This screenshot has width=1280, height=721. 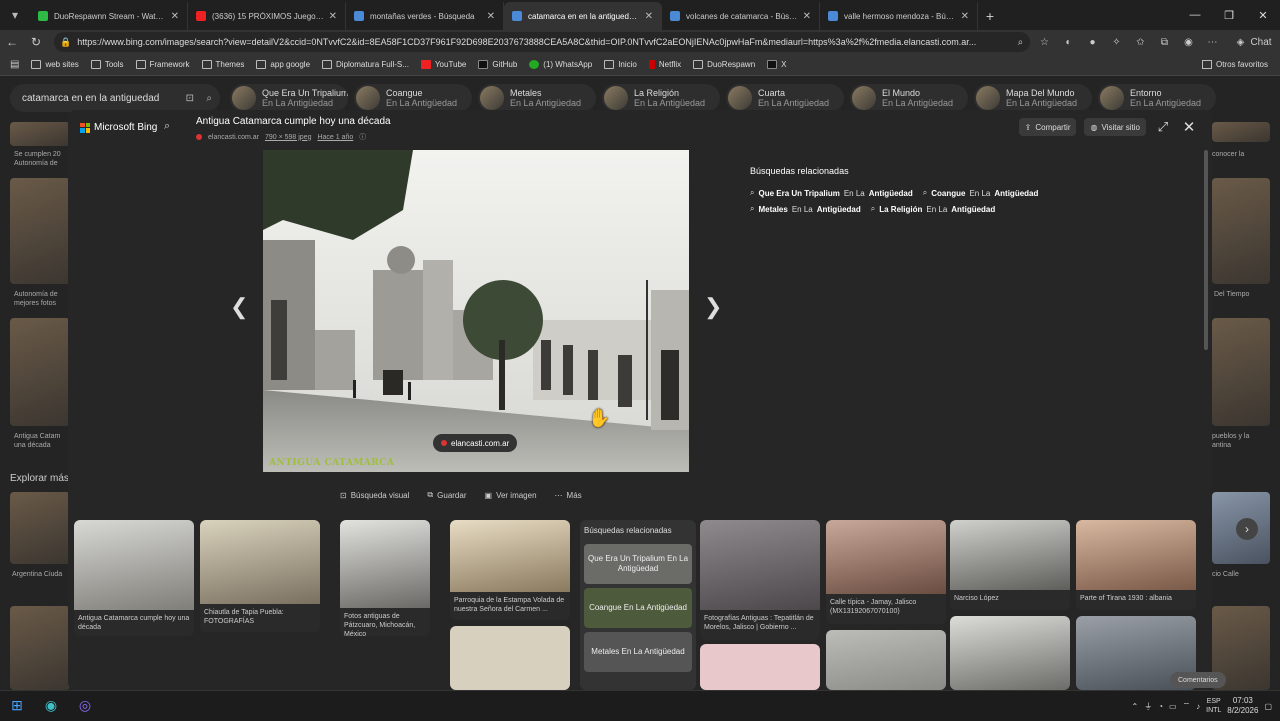 I want to click on related-chip: Cuarta En La Antigüedad, so click(x=785, y=98).